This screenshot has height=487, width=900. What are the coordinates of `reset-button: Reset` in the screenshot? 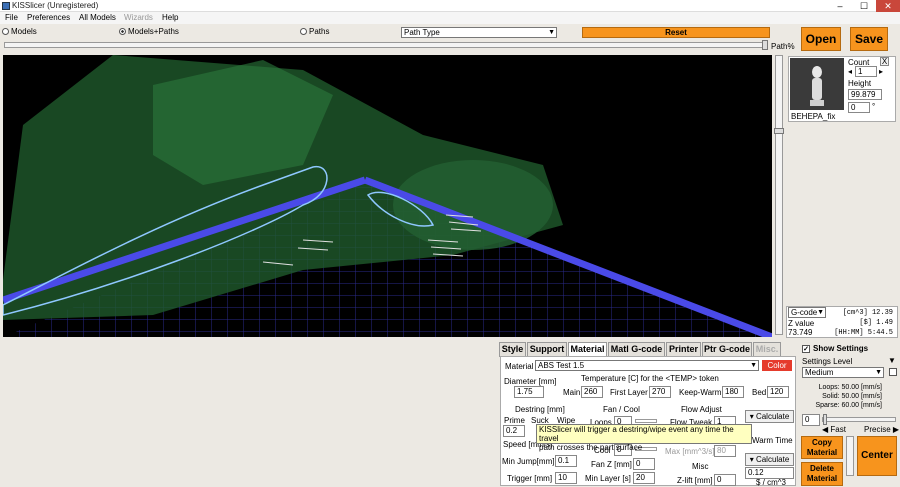 It's located at (676, 32).